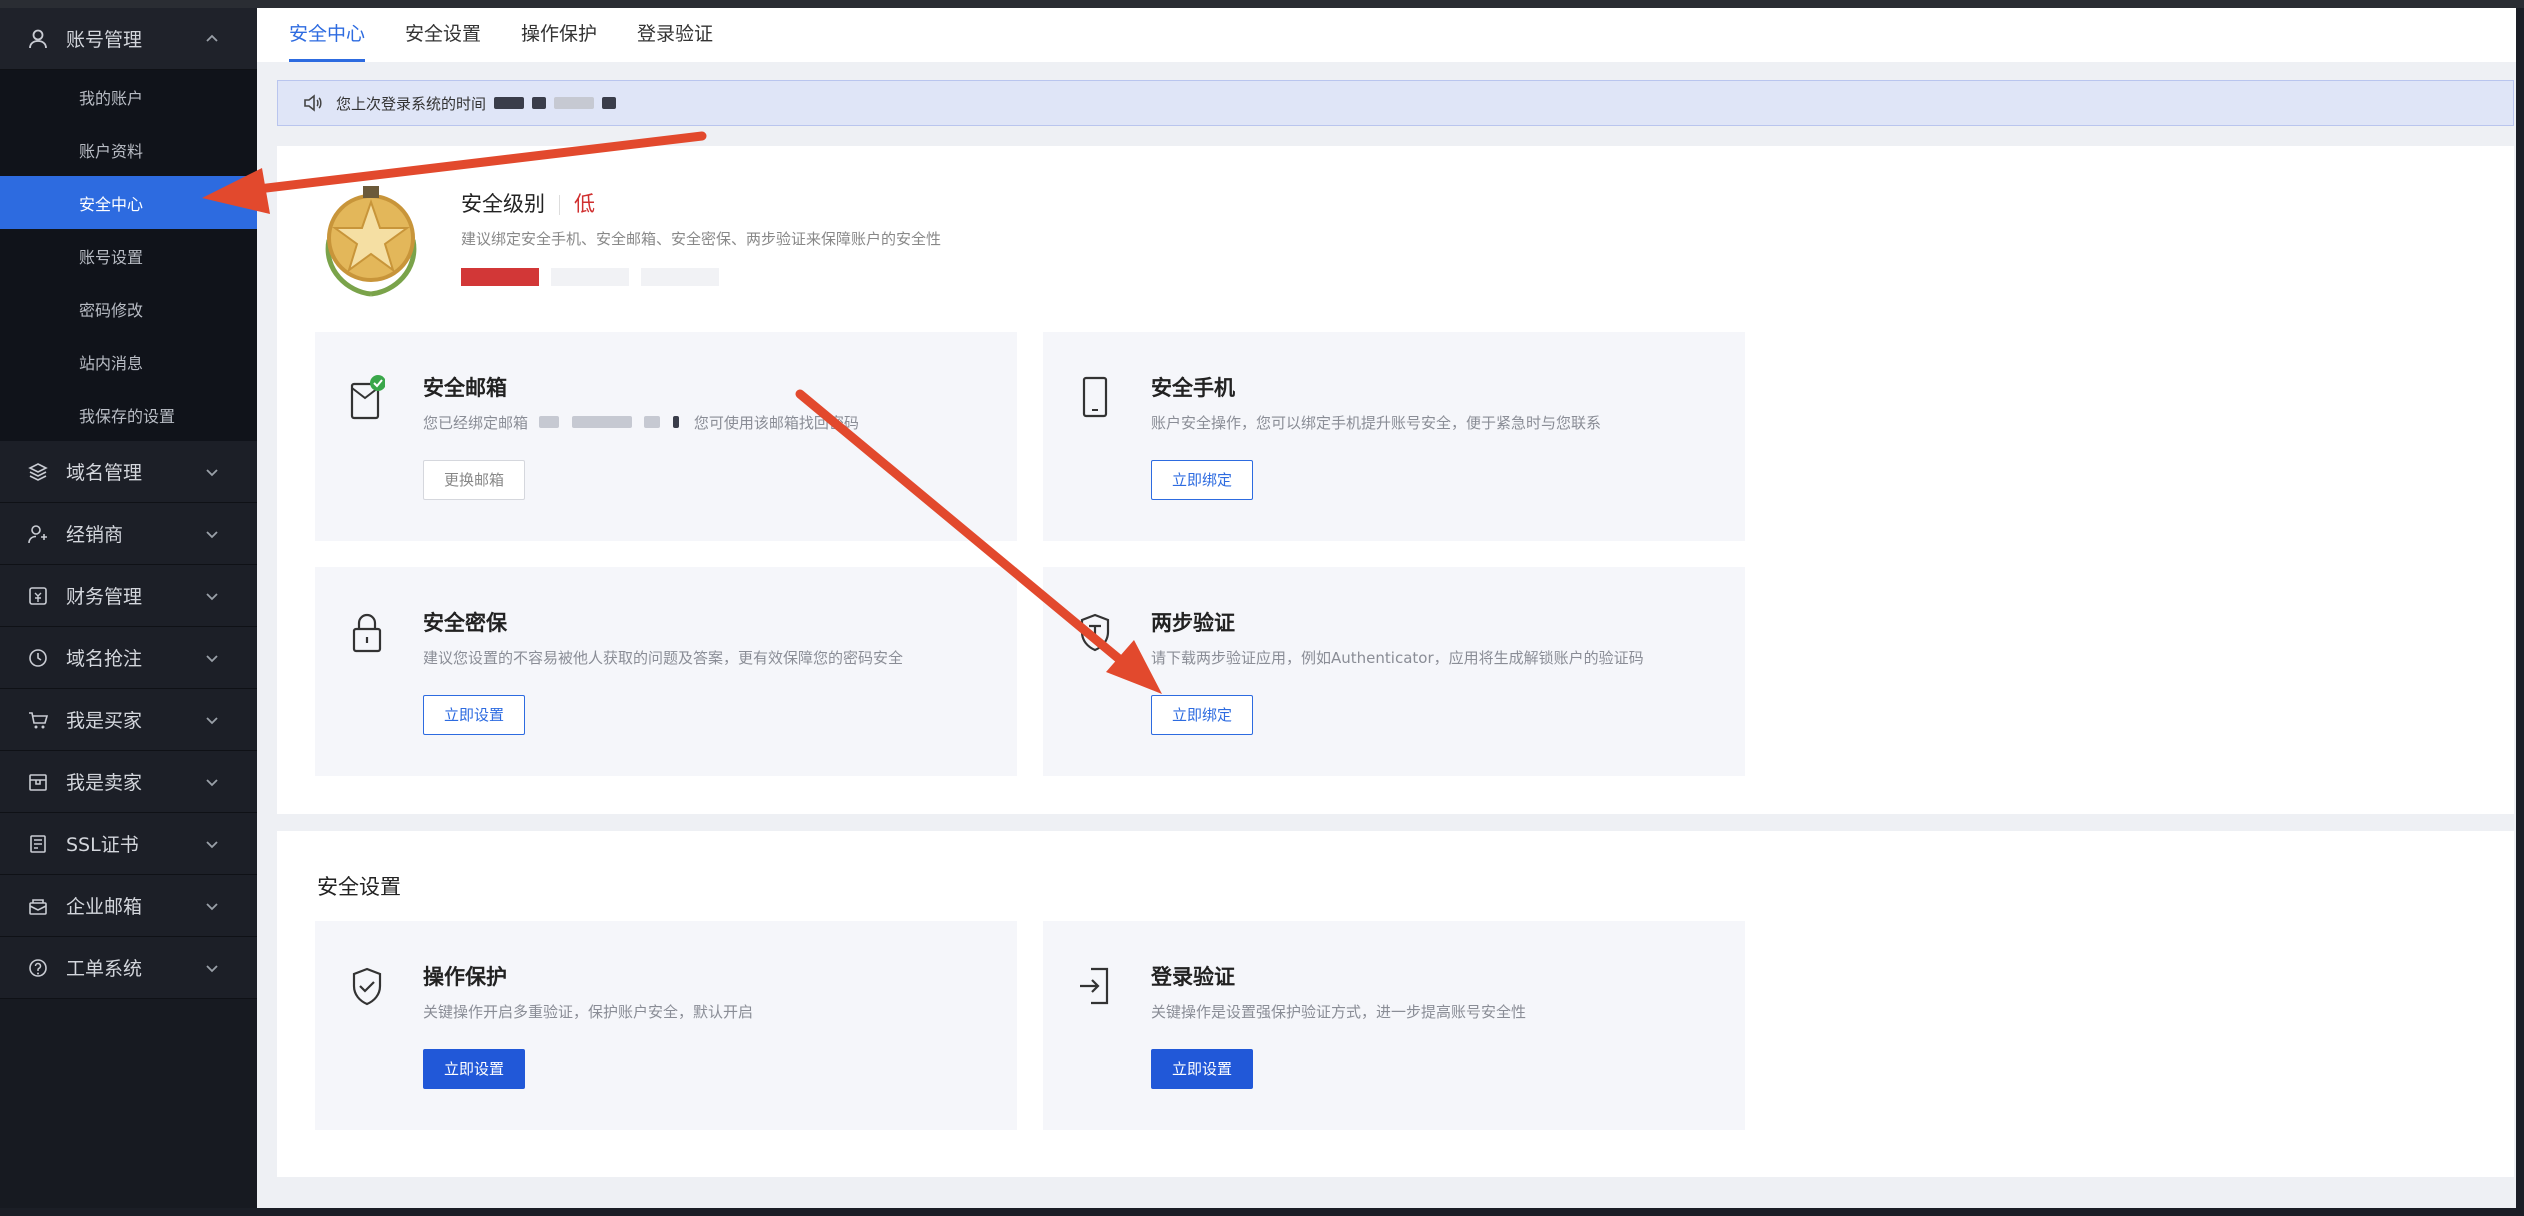  Describe the element at coordinates (1386, 35) in the screenshot. I see `tab-bar: 安全中心 安全设置 操作保护 登录验证` at that location.